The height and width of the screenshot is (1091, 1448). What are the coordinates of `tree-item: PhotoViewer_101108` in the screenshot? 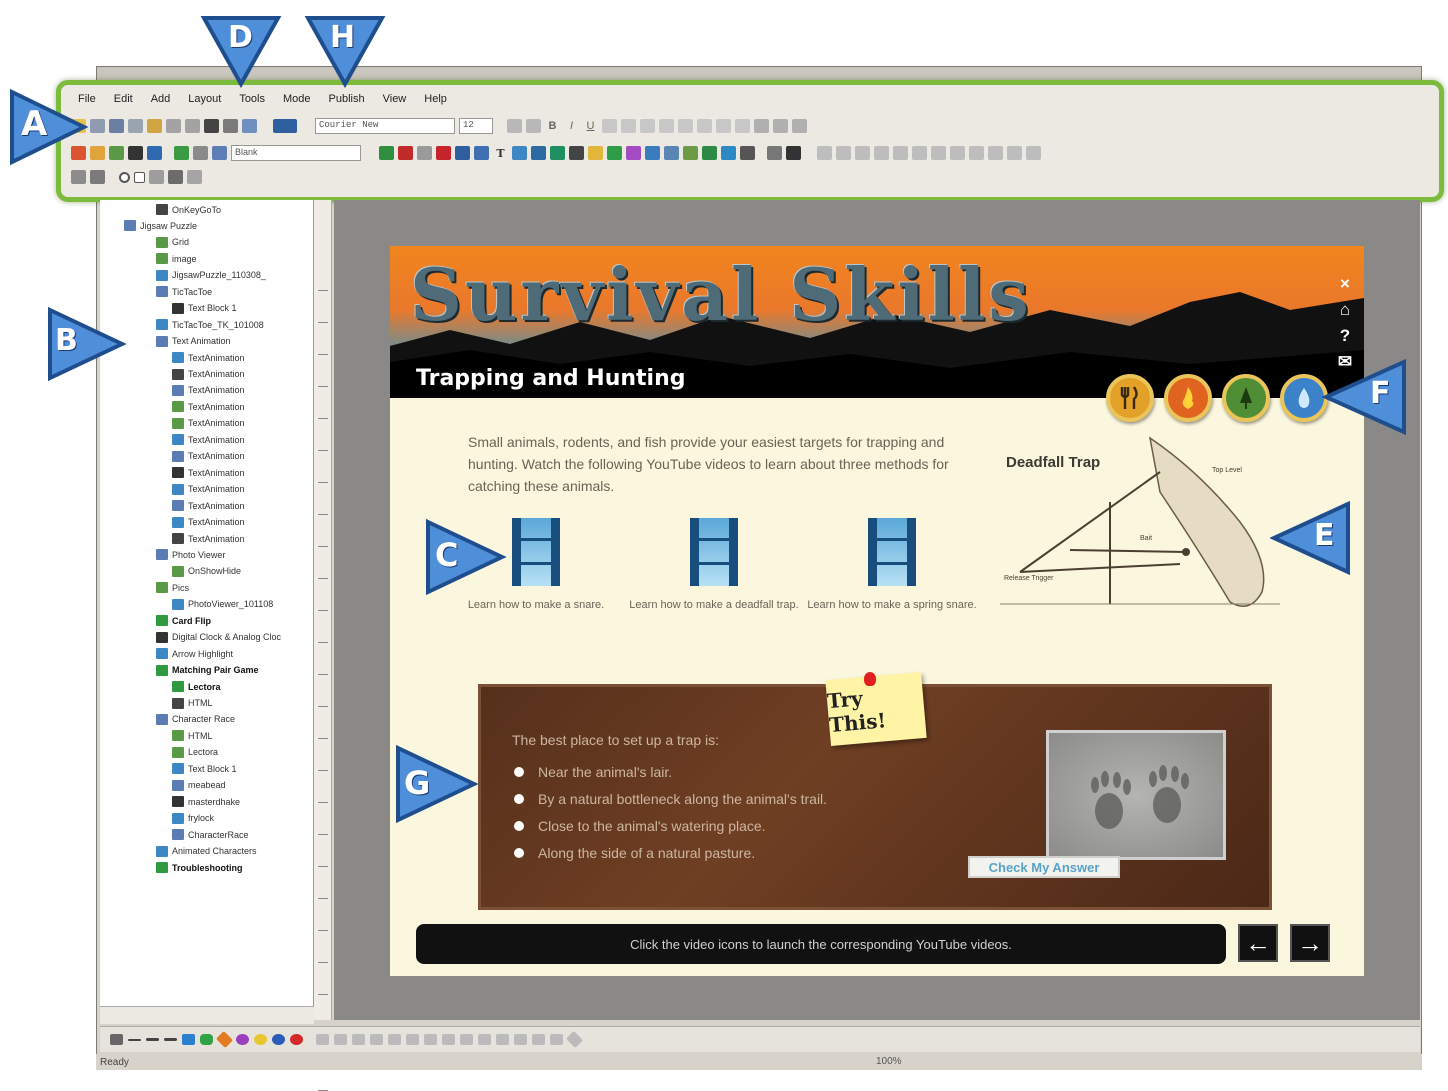 It's located at (222, 604).